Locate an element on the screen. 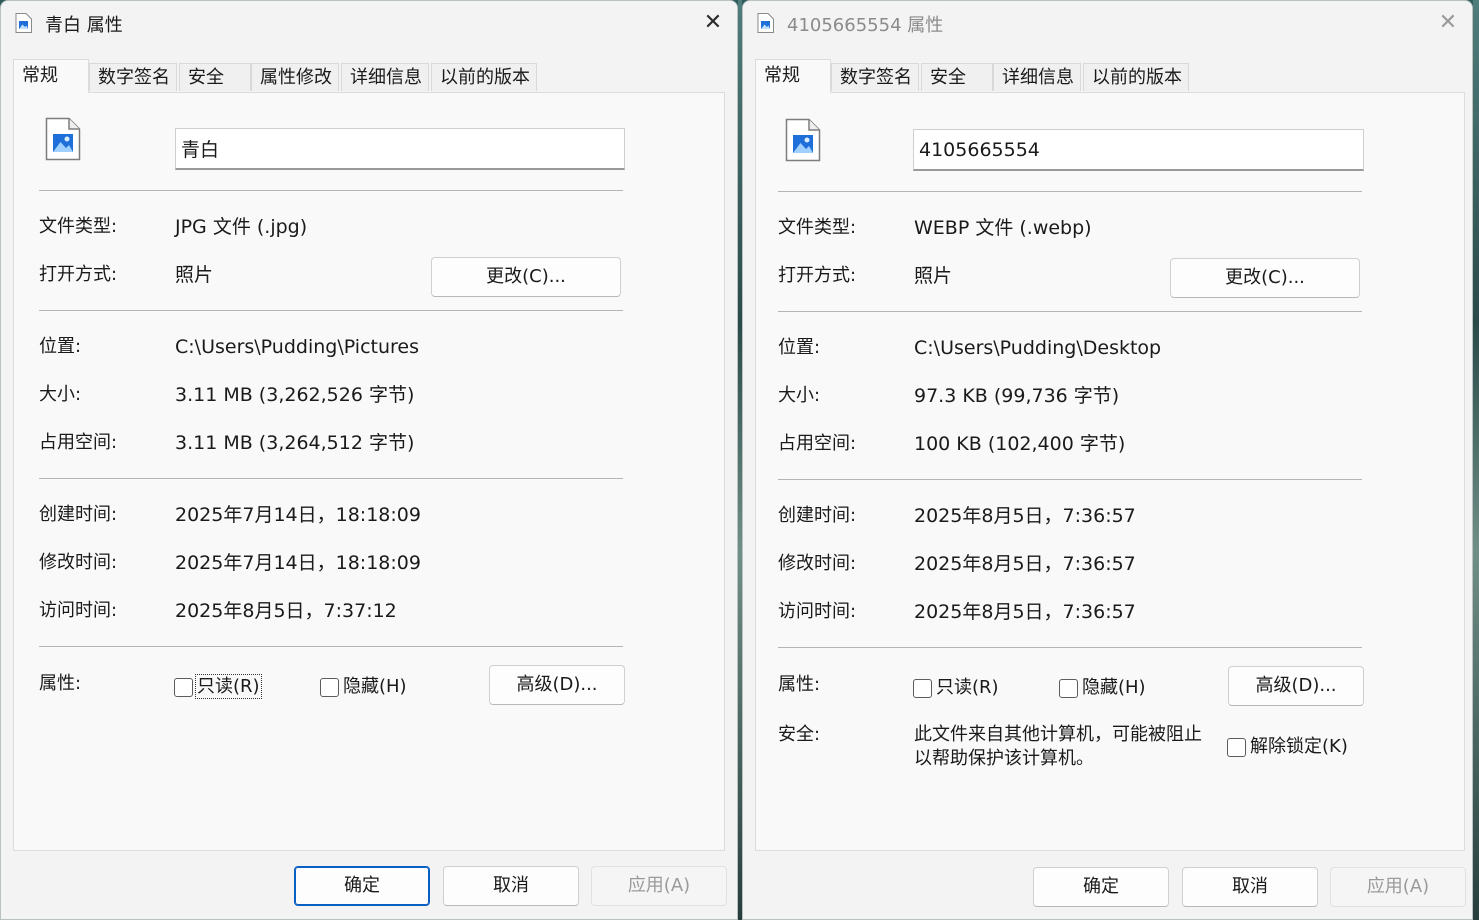 This screenshot has width=1479, height=920. accessed-value: 2025年8月5日，7:36:57 is located at coordinates (1025, 612).